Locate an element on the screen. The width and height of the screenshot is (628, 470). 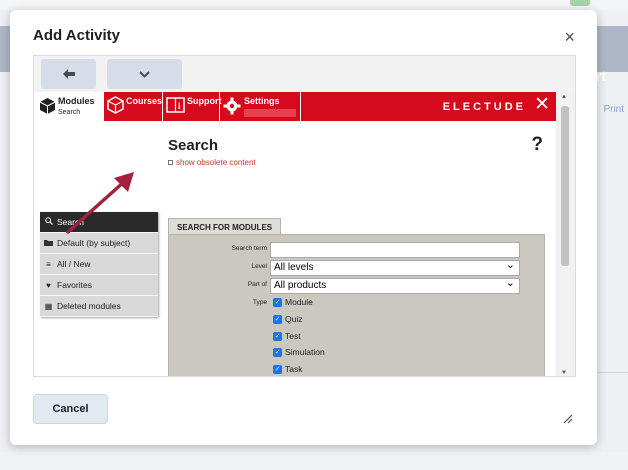
annotation-arrow-icon is located at coordinates (100, 203).